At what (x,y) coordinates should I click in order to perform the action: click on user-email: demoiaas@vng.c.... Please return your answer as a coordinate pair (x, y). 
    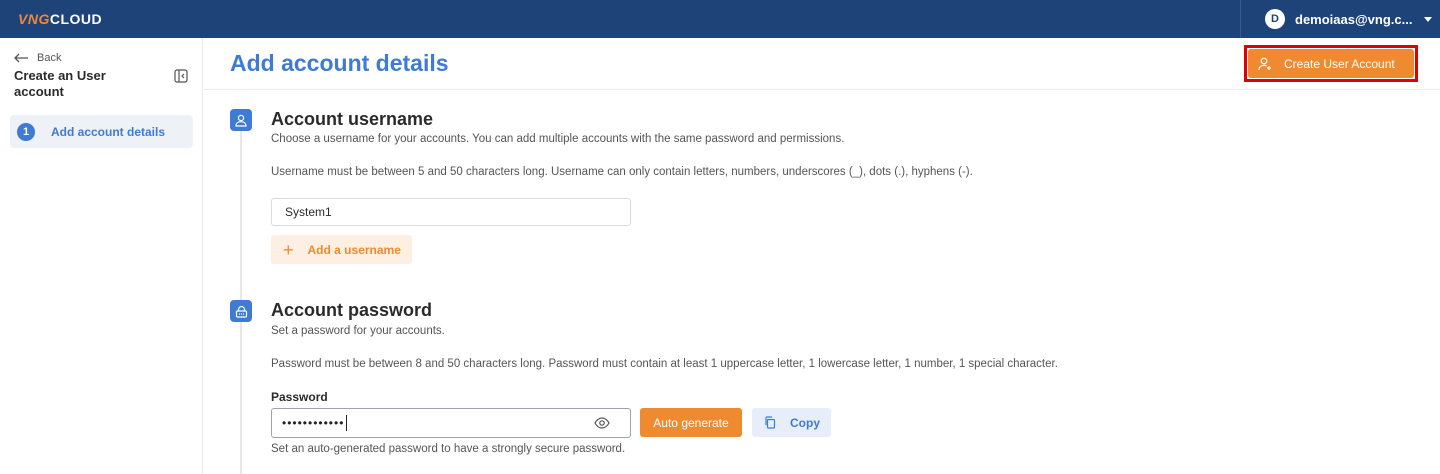
    Looking at the image, I should click on (1354, 19).